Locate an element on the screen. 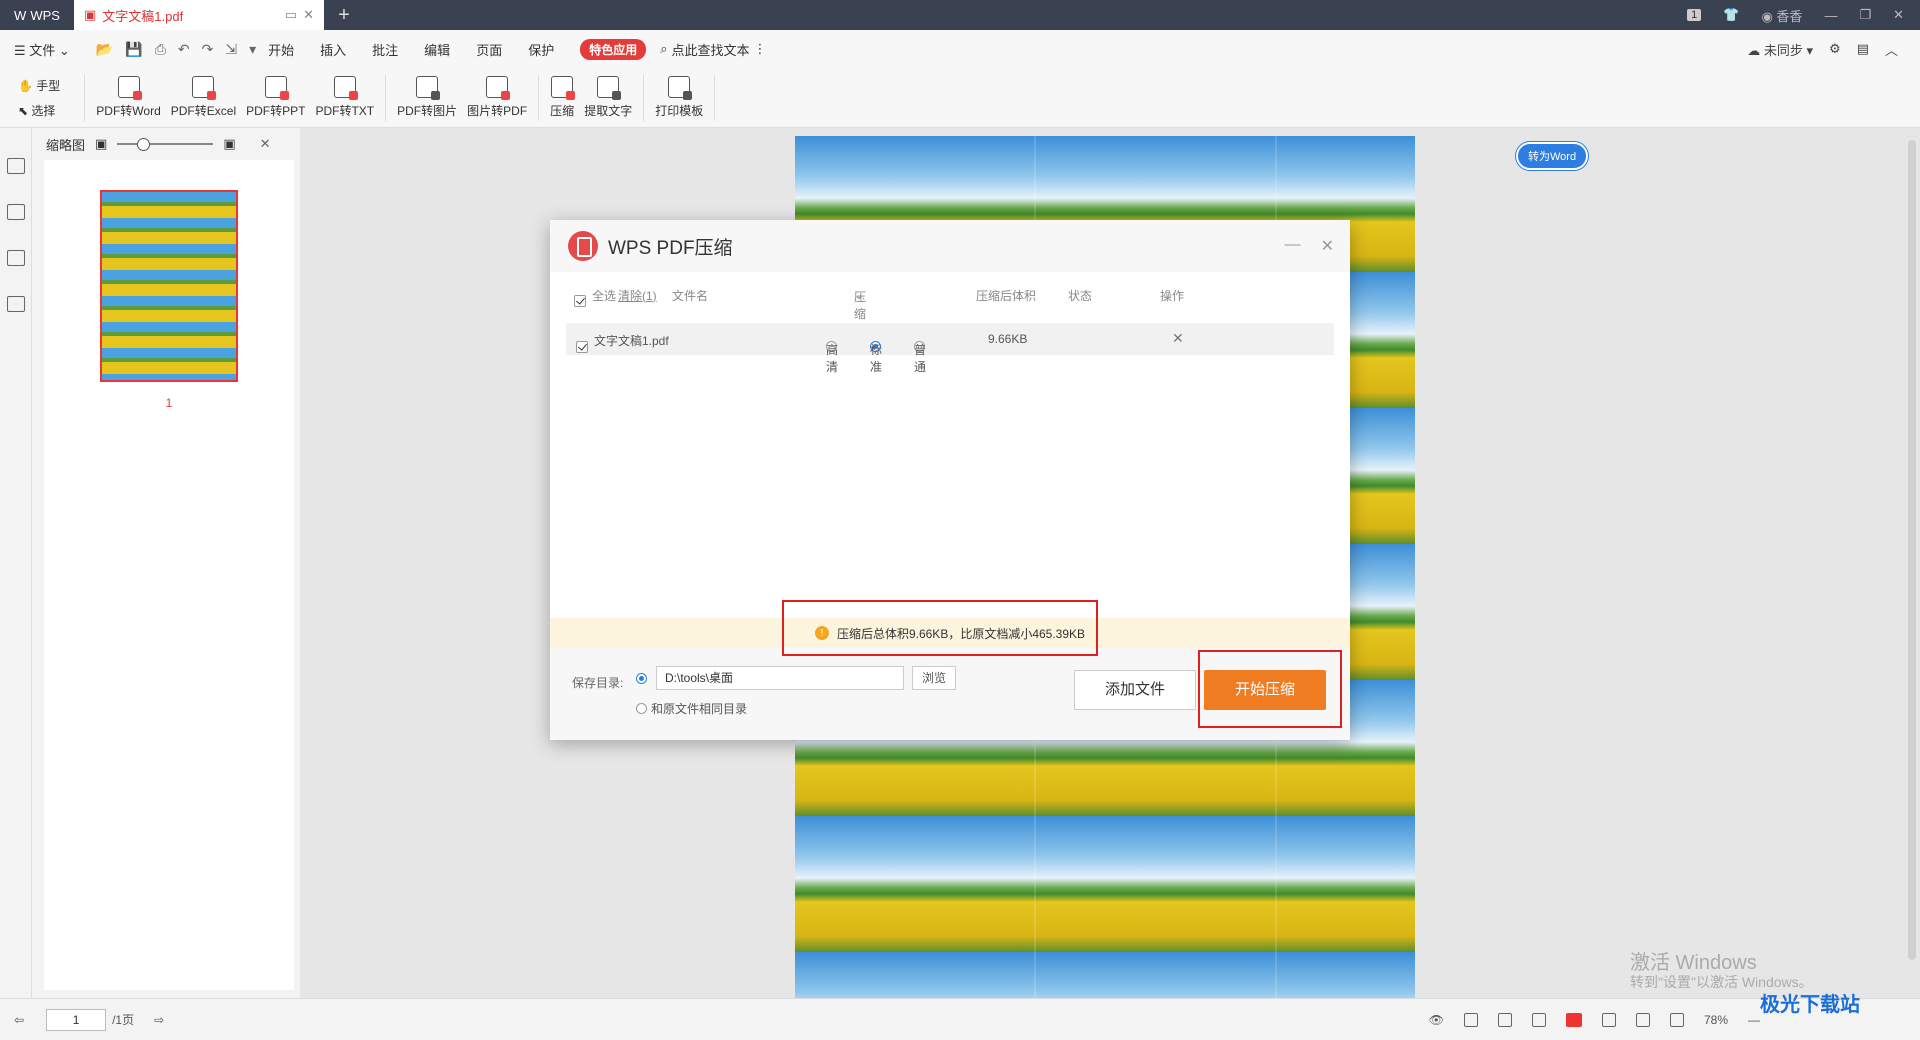 The image size is (1920, 1040). pdf-to-image-button: PDF转图片 is located at coordinates (427, 98).